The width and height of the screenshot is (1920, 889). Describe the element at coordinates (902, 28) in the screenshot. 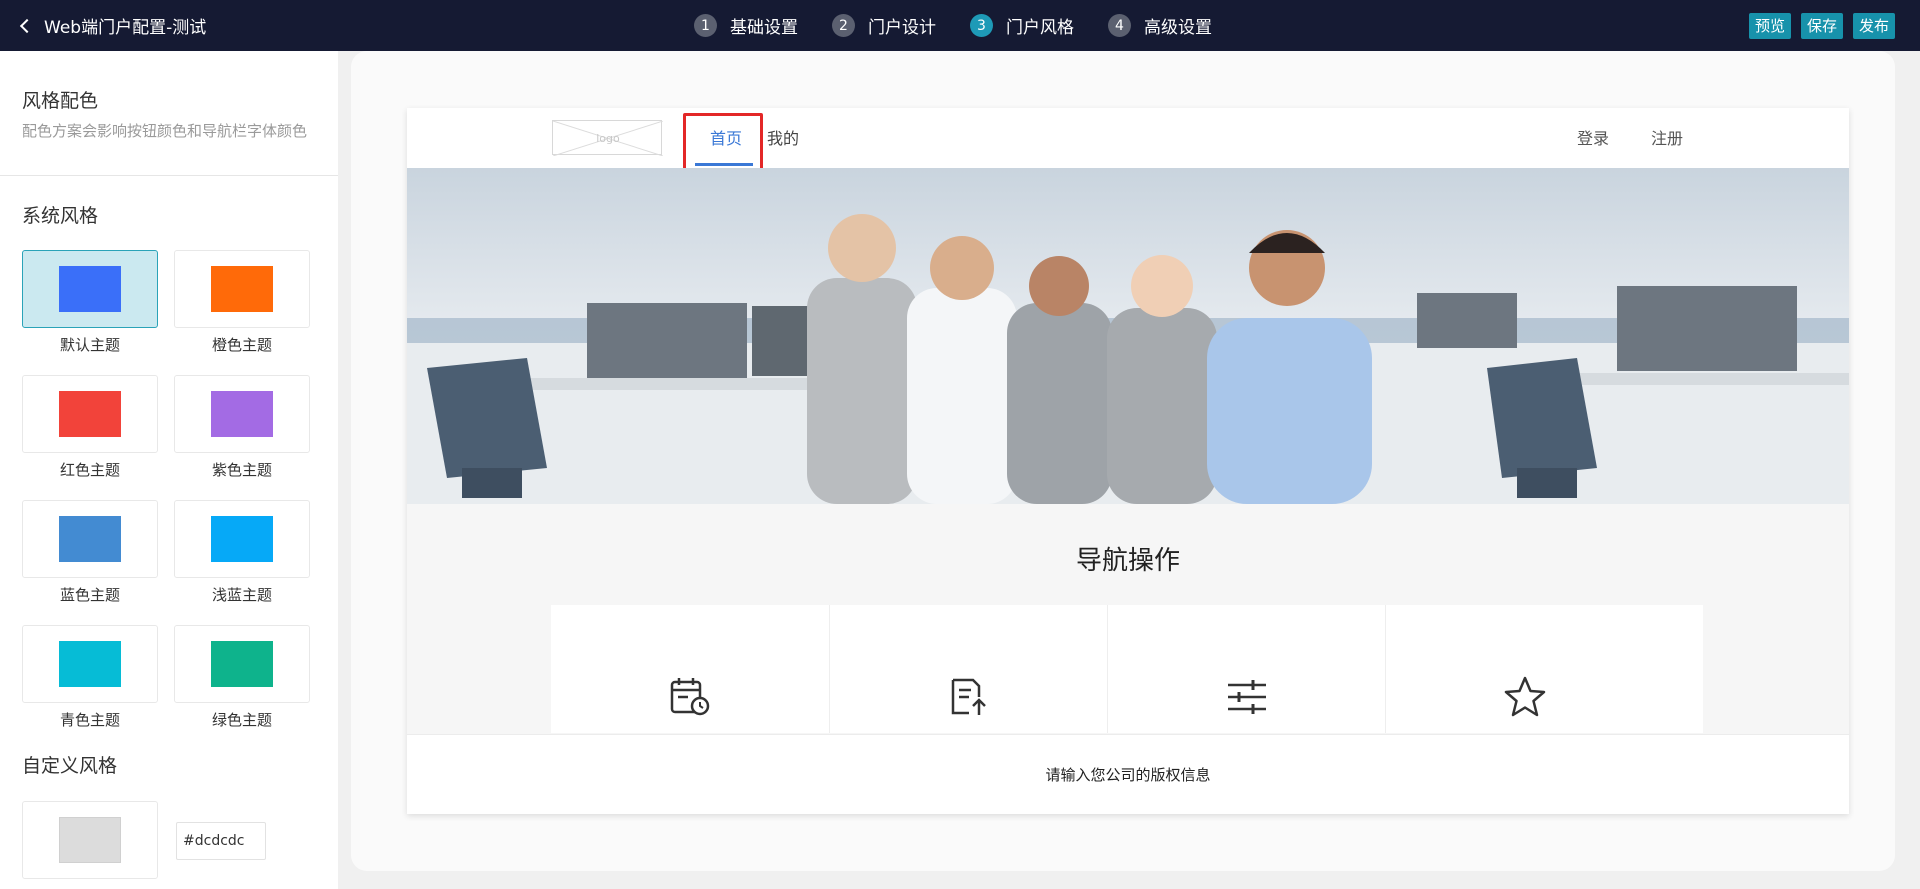

I see `step-label: 门户设计` at that location.